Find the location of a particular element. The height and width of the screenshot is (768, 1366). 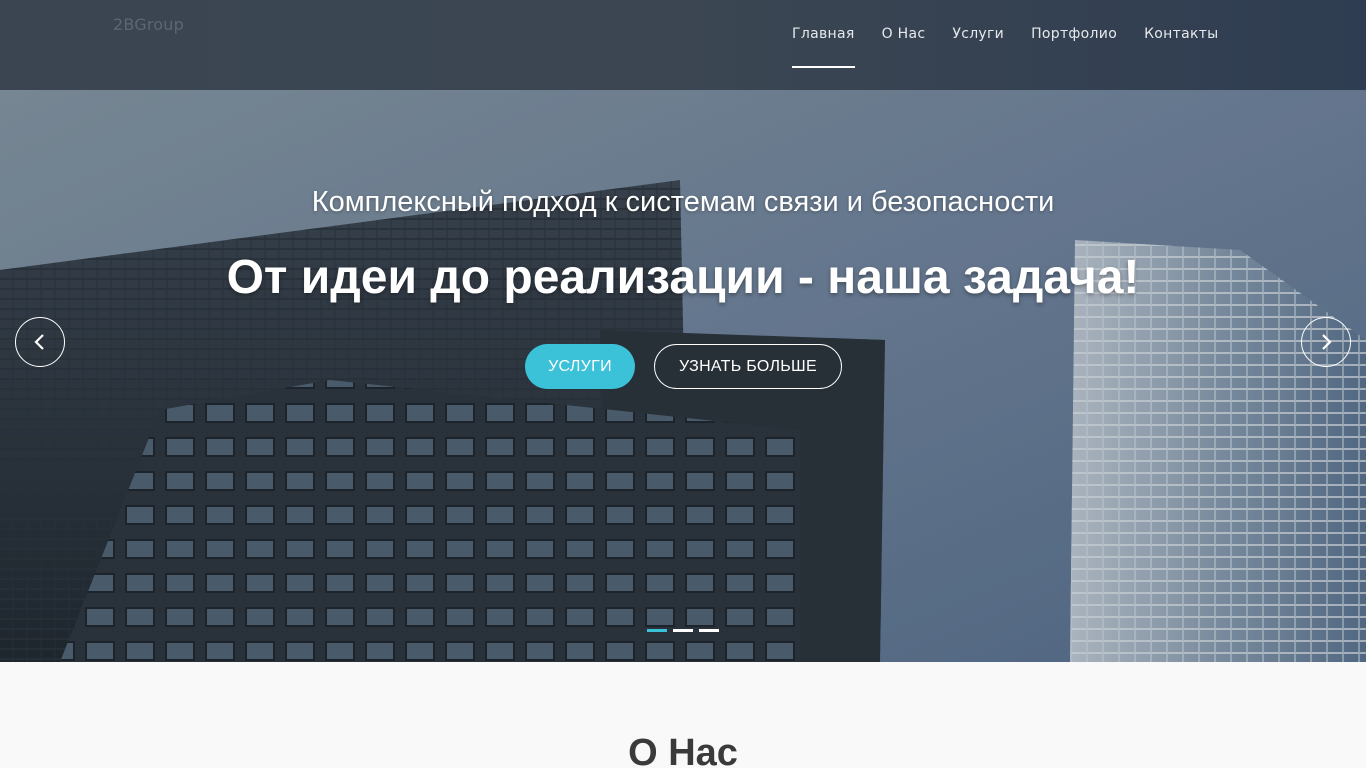

carousel-prev-button is located at coordinates (40, 342).